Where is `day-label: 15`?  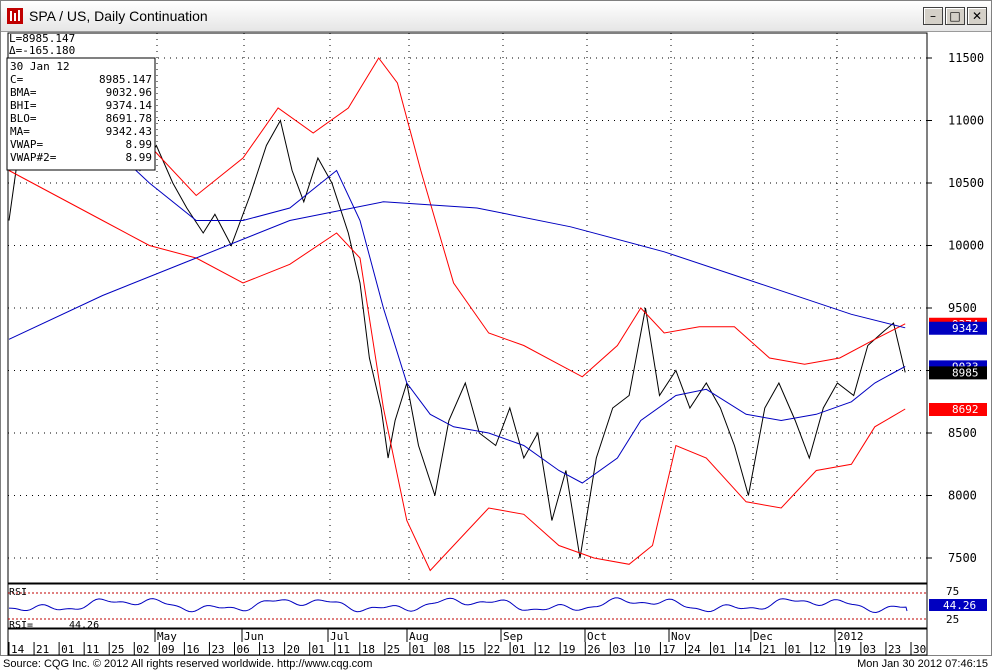
day-label: 15 is located at coordinates (468, 649).